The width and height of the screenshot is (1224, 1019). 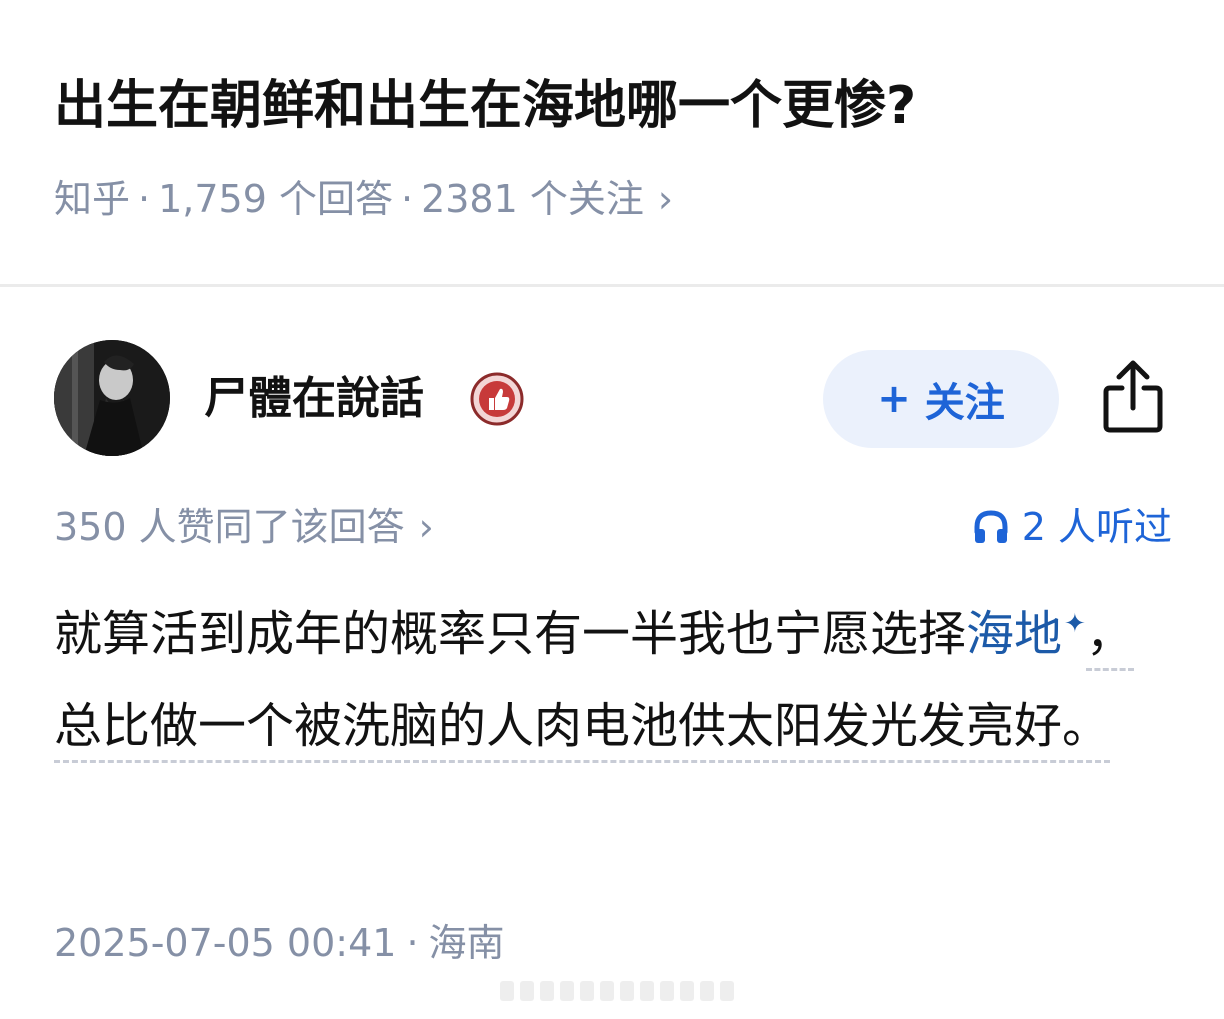 What do you see at coordinates (532, 199) in the screenshot?
I see `followers-count: 2381 个关注` at bounding box center [532, 199].